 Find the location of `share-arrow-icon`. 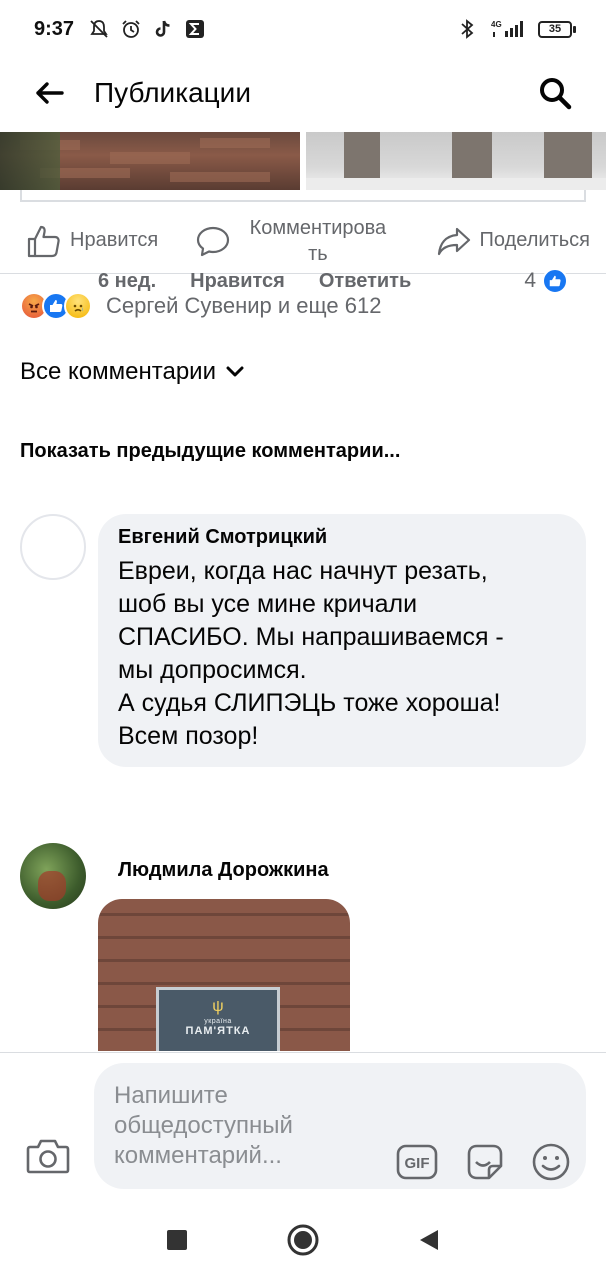

share-arrow-icon is located at coordinates (453, 241).